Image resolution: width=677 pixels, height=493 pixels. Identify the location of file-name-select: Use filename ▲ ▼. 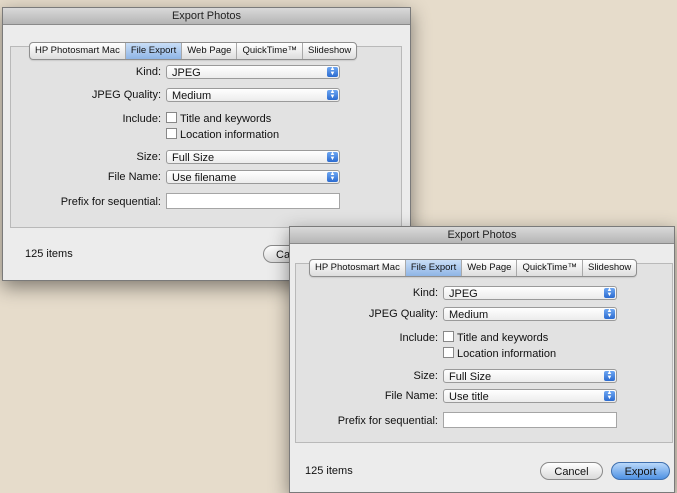
(253, 177).